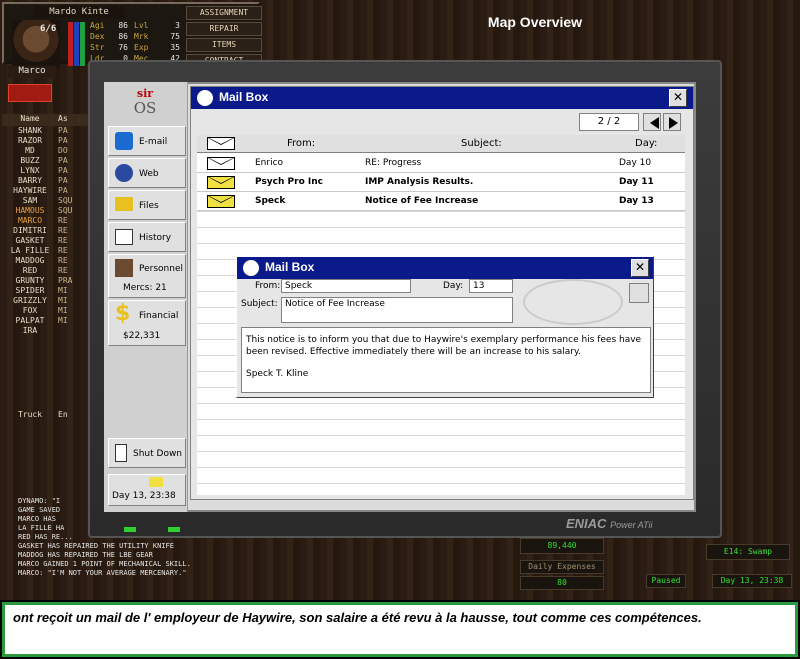  What do you see at coordinates (153, 142) in the screenshot?
I see `email-label: E-mail` at bounding box center [153, 142].